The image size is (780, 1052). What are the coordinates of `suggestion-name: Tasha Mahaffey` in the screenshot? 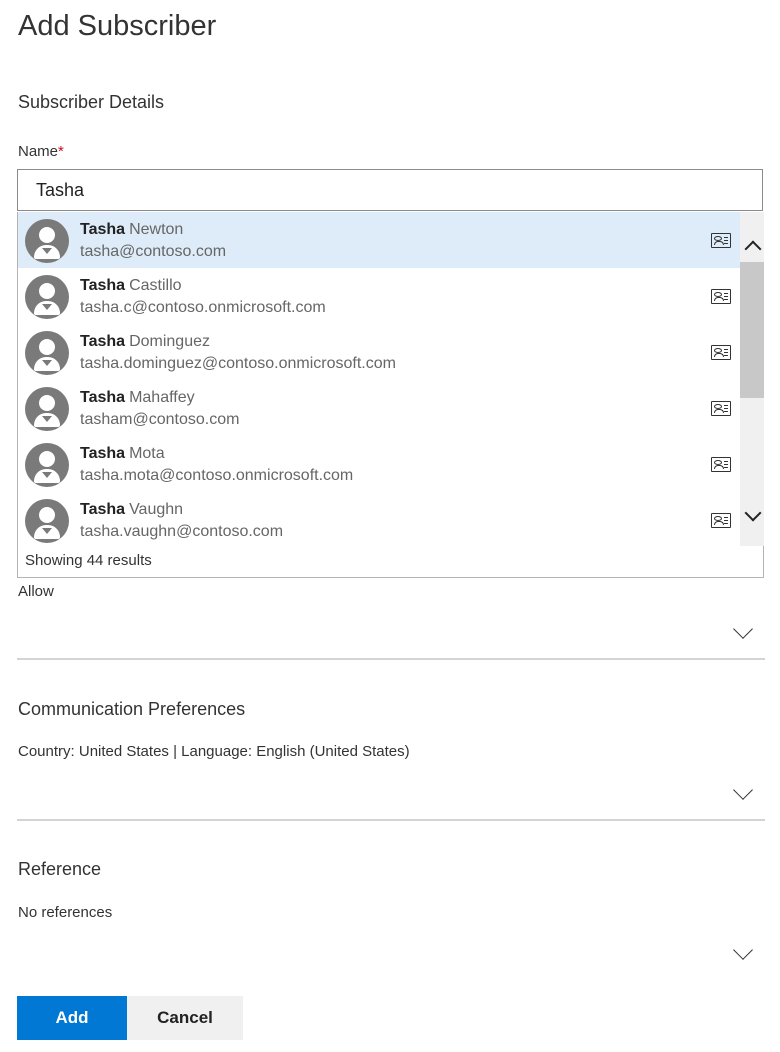 It's located at (137, 398).